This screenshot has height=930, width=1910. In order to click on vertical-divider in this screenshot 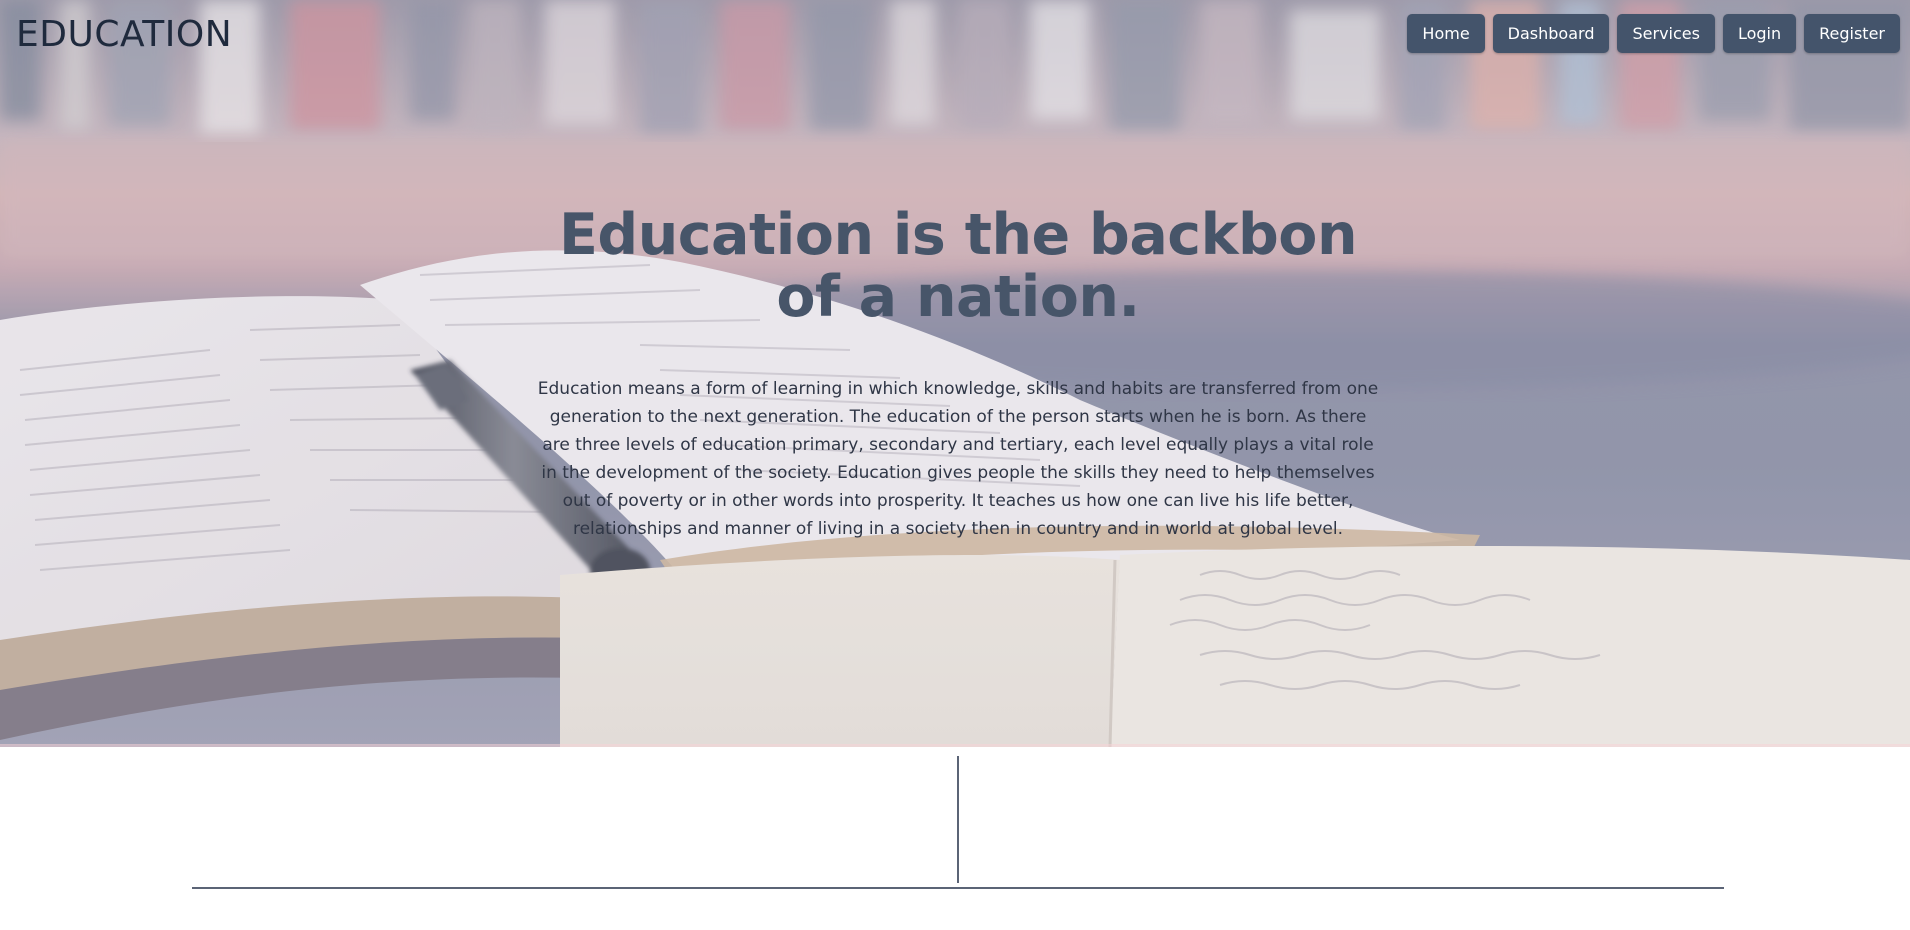, I will do `click(958, 819)`.